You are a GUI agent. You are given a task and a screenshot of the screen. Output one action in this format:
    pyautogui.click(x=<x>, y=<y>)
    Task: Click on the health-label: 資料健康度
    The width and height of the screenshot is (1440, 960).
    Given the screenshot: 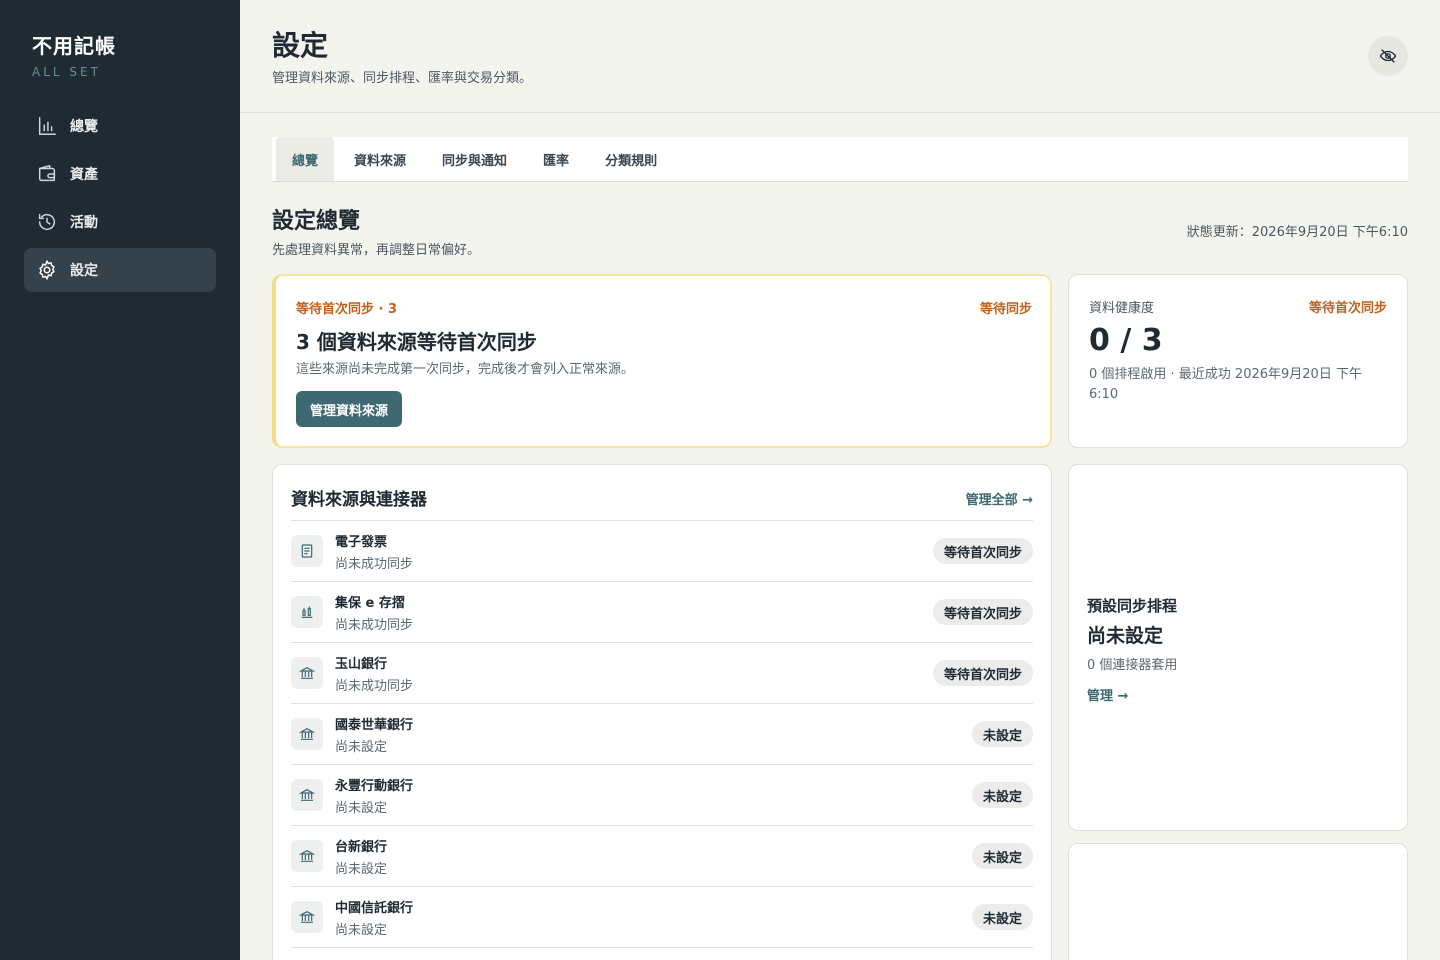 What is the action you would take?
    pyautogui.click(x=1122, y=308)
    